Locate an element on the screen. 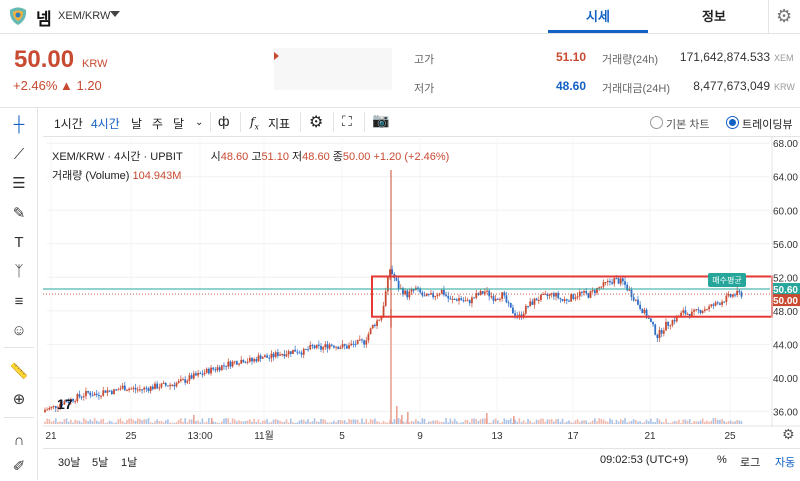 This screenshot has height=481, width=800. interval-day: 날 is located at coordinates (136, 123).